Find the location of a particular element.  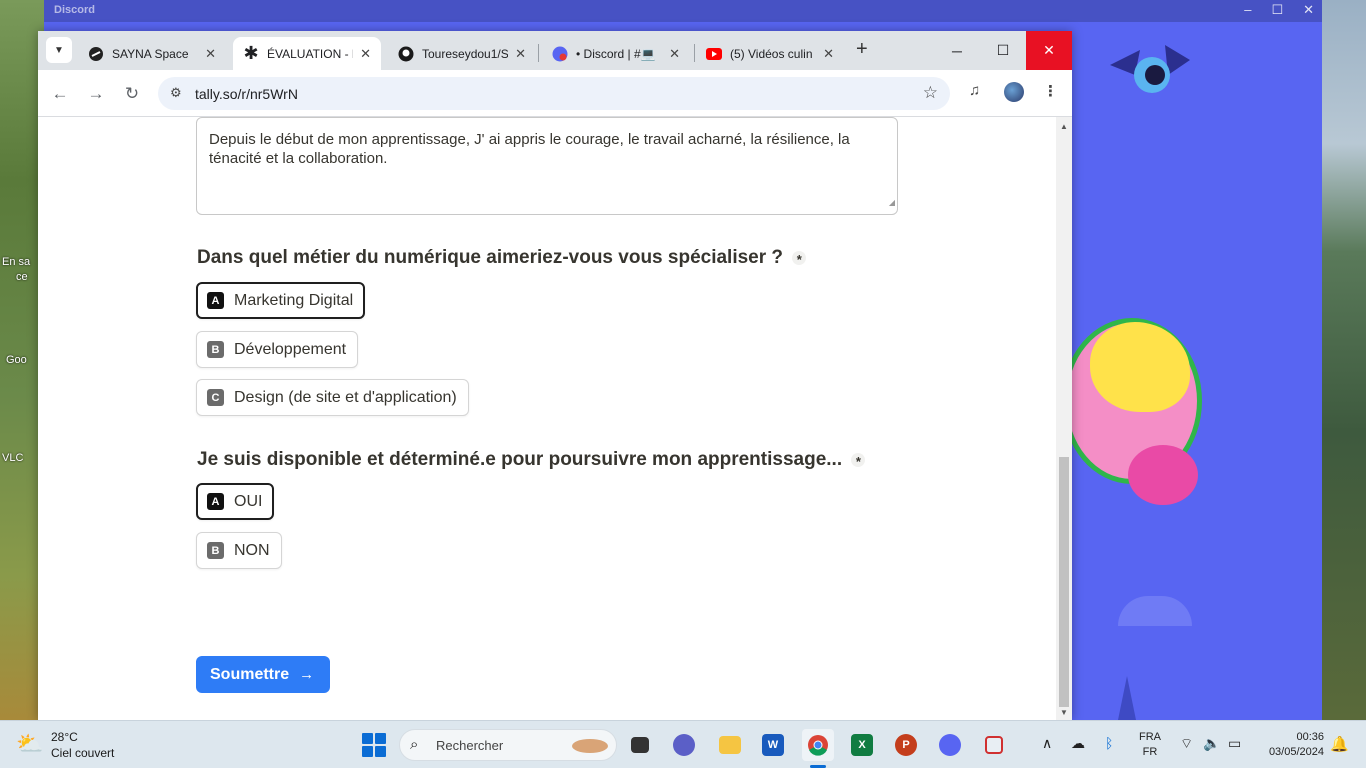

option-label: OUI is located at coordinates (248, 501).